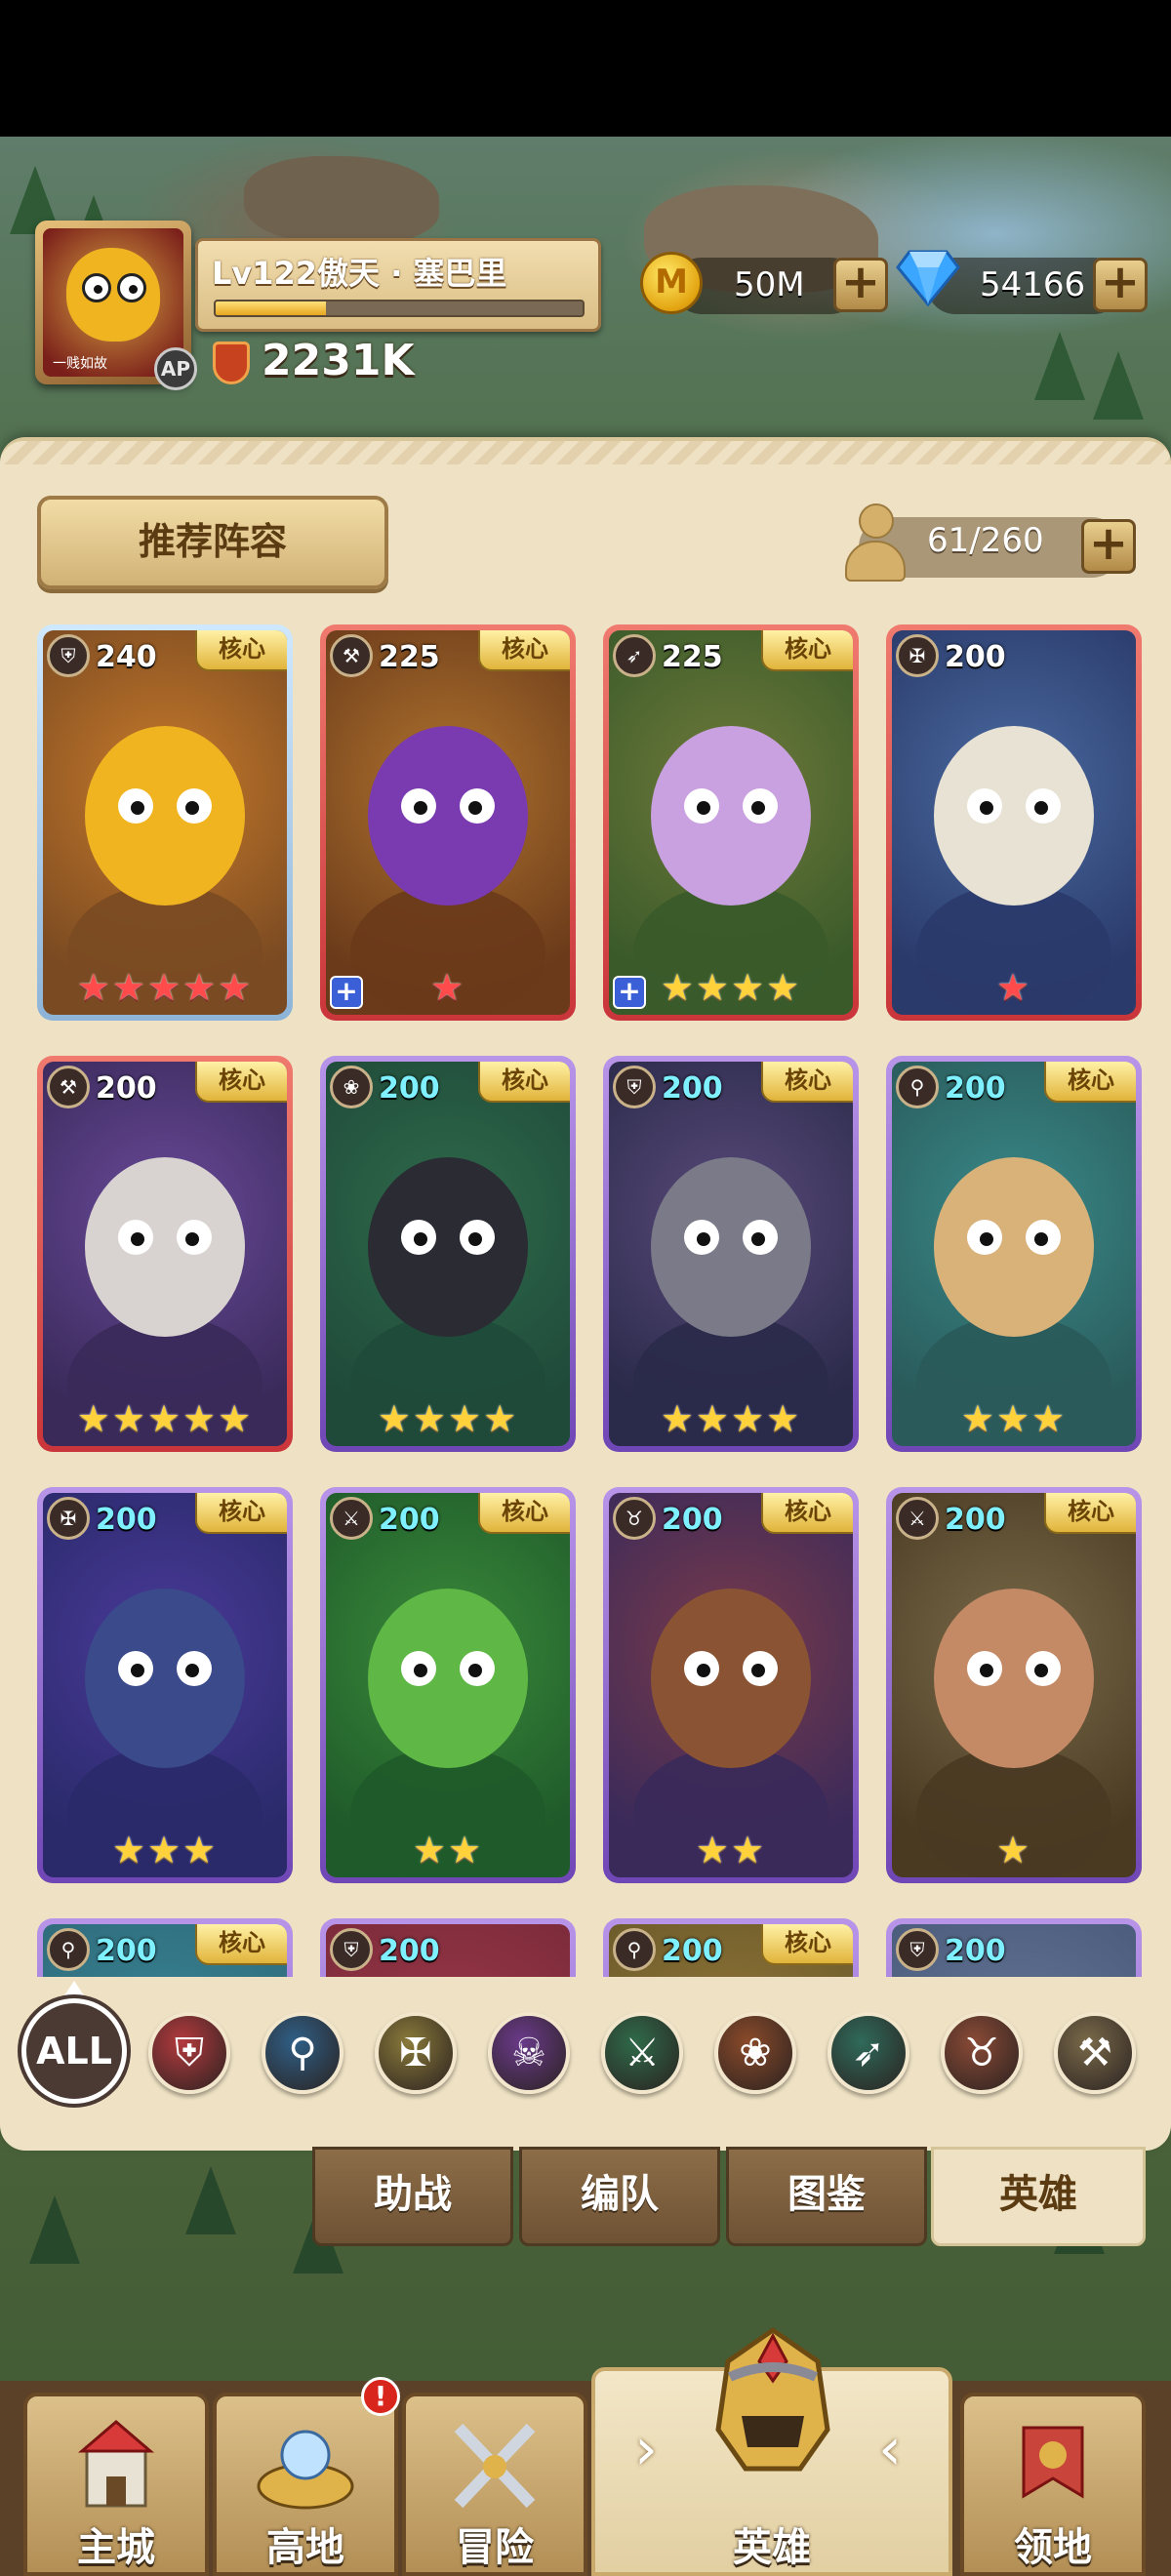 This screenshot has height=2576, width=1171. Describe the element at coordinates (755, 2053) in the screenshot. I see `filter-paw-icon: ❀` at that location.